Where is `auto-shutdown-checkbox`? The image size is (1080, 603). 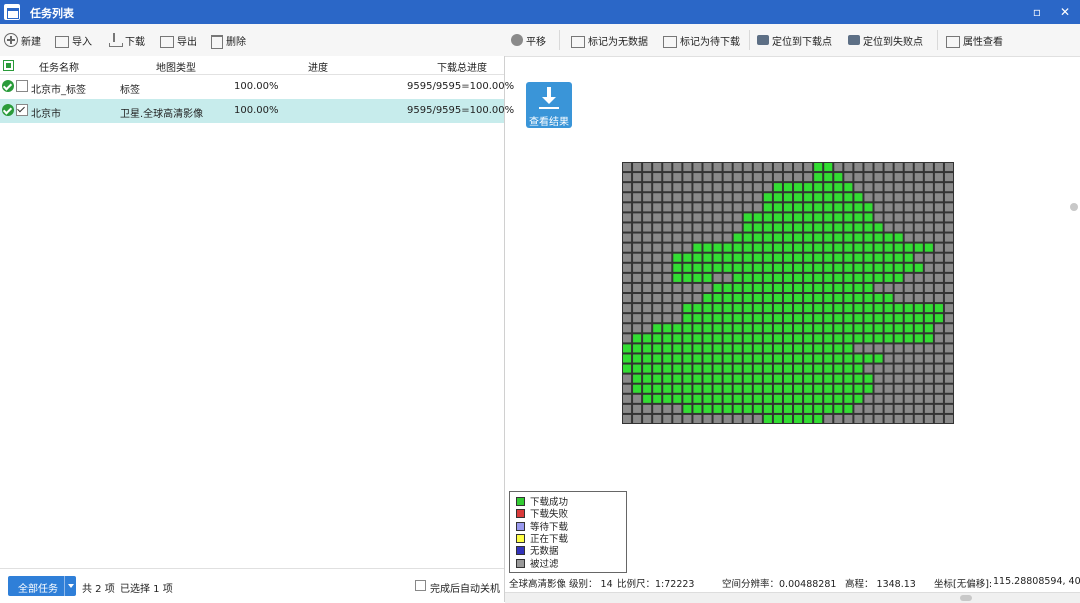 auto-shutdown-checkbox is located at coordinates (420, 585).